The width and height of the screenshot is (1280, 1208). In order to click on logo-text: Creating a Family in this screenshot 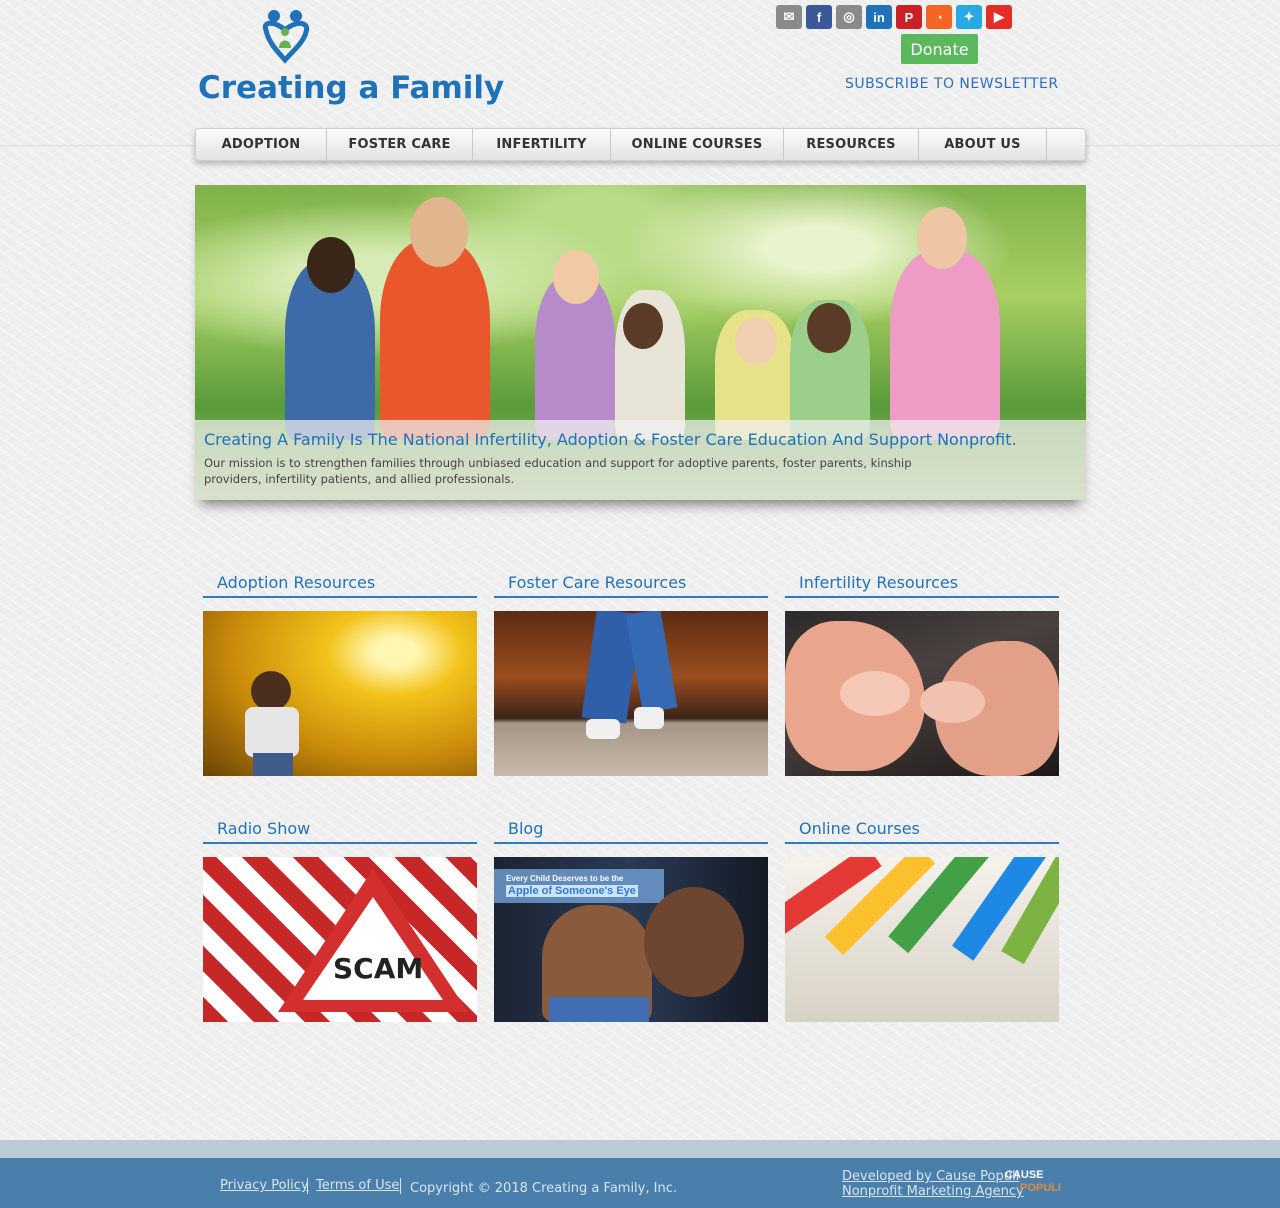, I will do `click(351, 88)`.